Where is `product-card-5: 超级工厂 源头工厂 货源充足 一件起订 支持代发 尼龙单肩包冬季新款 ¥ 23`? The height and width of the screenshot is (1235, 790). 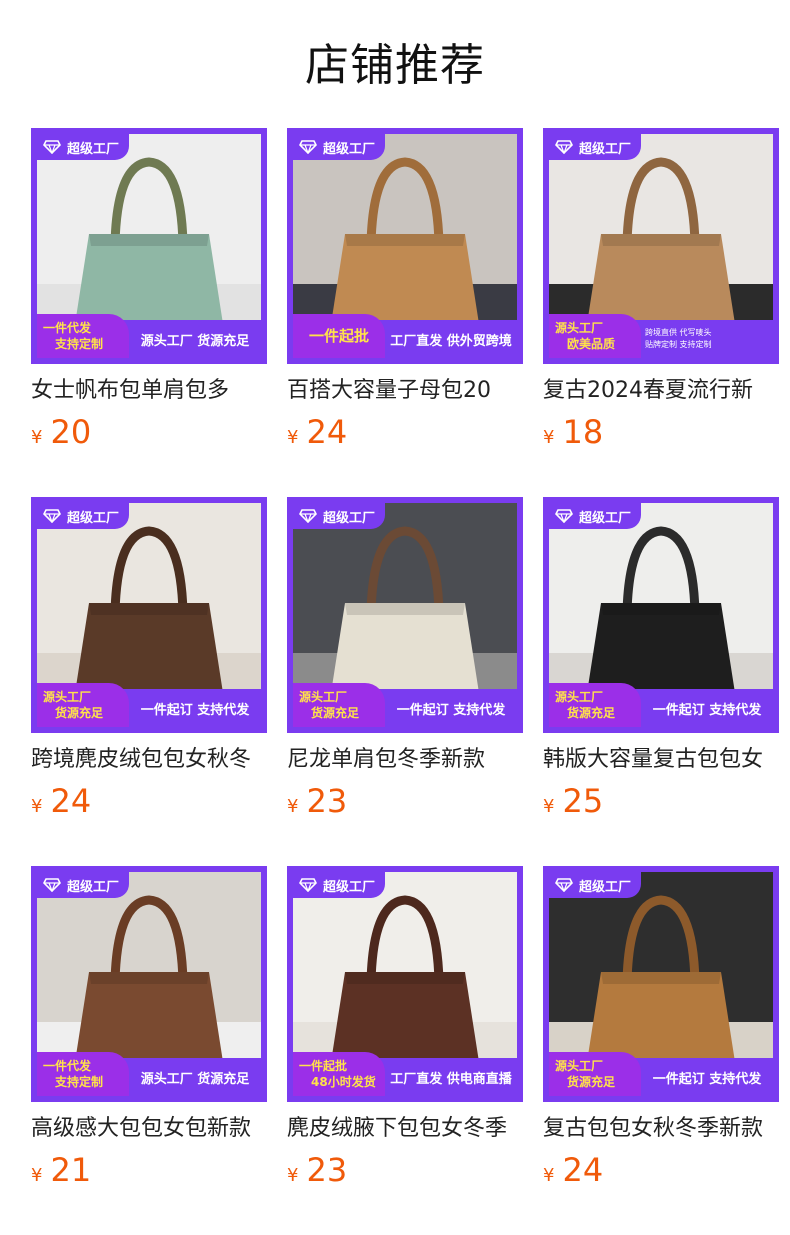
product-card-5: 超级工厂 源头工厂 货源充足 一件起订 支持代发 尼龙单肩包冬季新款 ¥ 23 is located at coordinates (405, 681).